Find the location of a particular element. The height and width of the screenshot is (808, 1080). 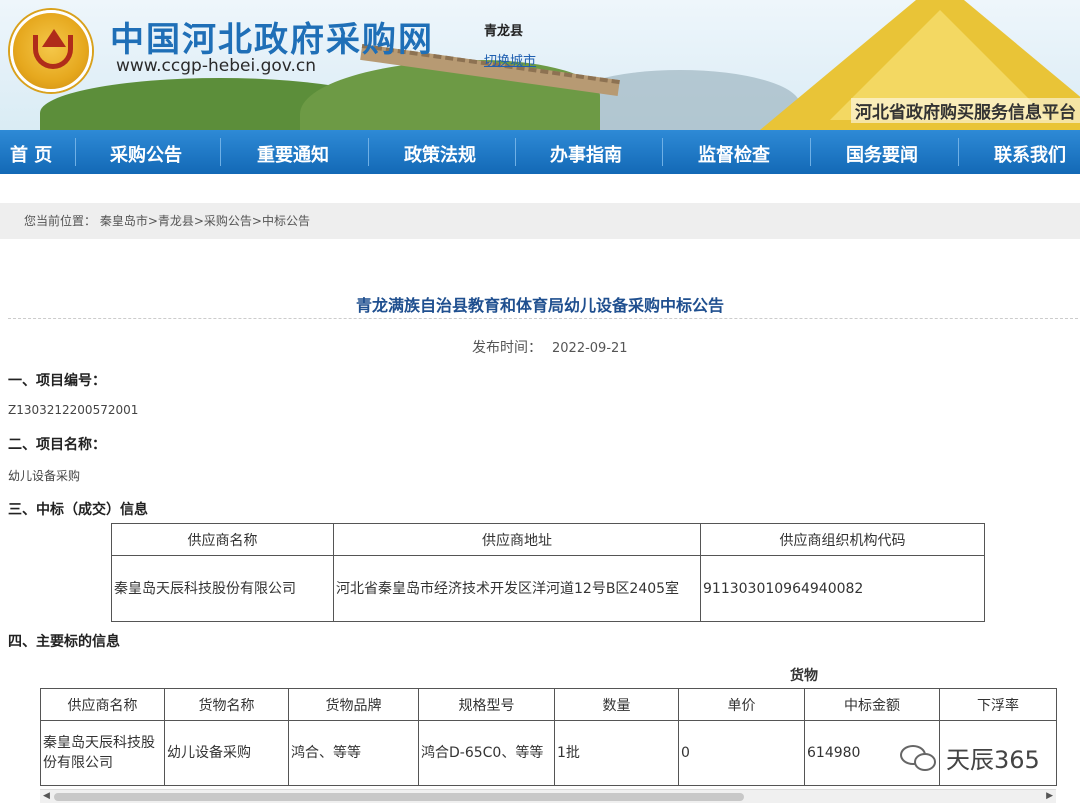

scroll-right-icon: ▶ is located at coordinates (1049, 796).